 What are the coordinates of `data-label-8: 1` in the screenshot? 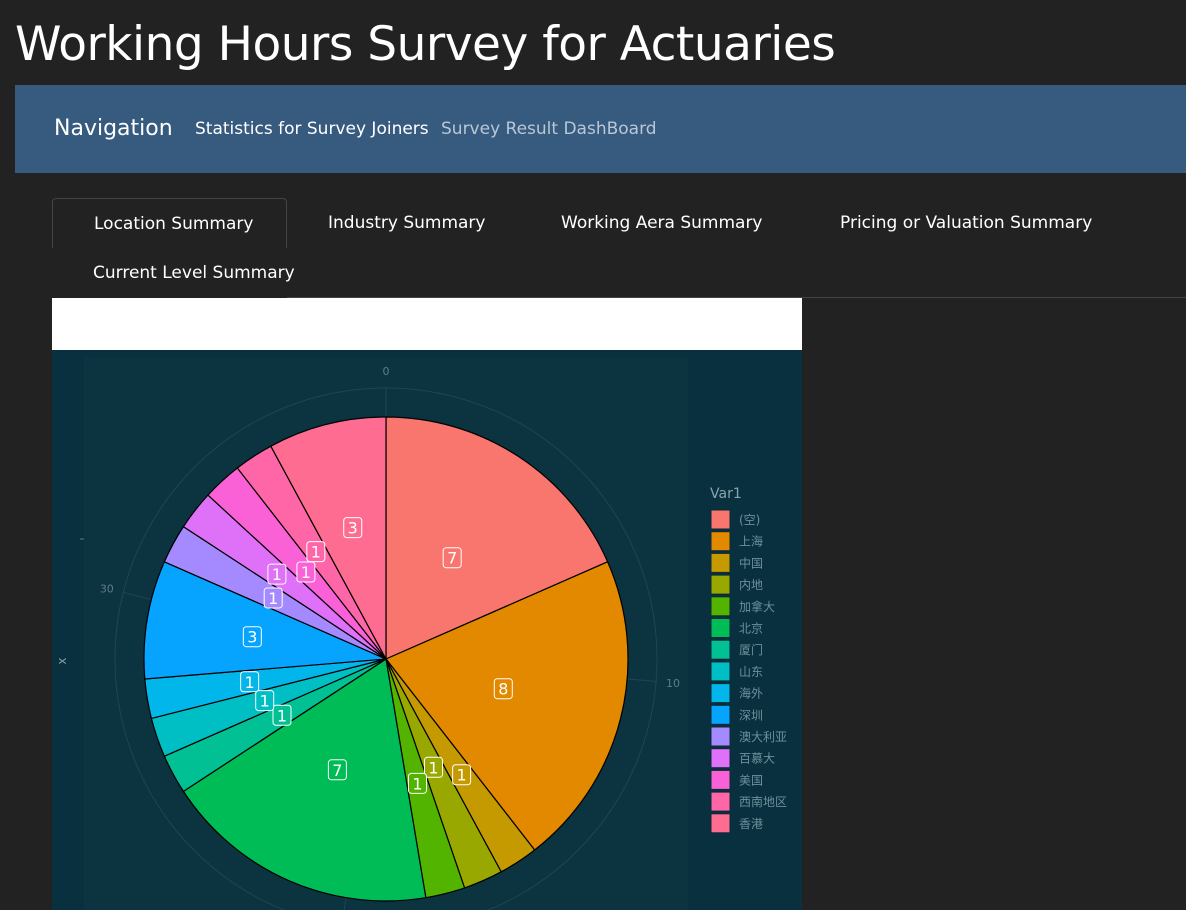 It's located at (250, 682).